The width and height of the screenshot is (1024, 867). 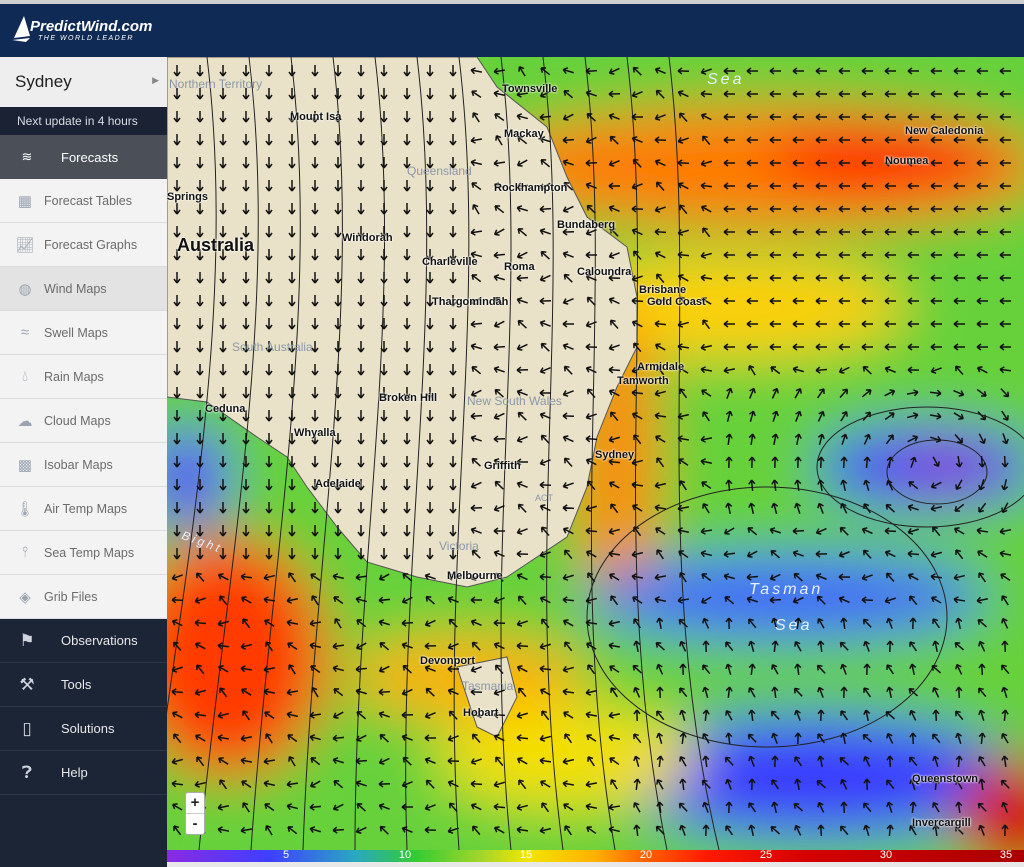 What do you see at coordinates (481, 713) in the screenshot?
I see `place-label: Hobart` at bounding box center [481, 713].